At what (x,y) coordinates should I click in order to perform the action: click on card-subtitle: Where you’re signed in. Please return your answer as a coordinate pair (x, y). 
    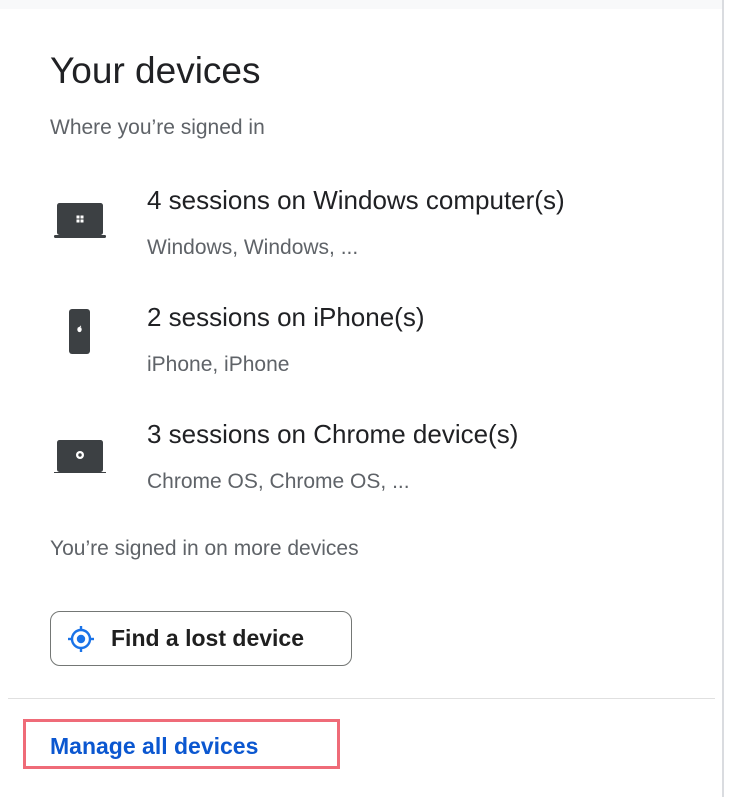
    Looking at the image, I should click on (157, 127).